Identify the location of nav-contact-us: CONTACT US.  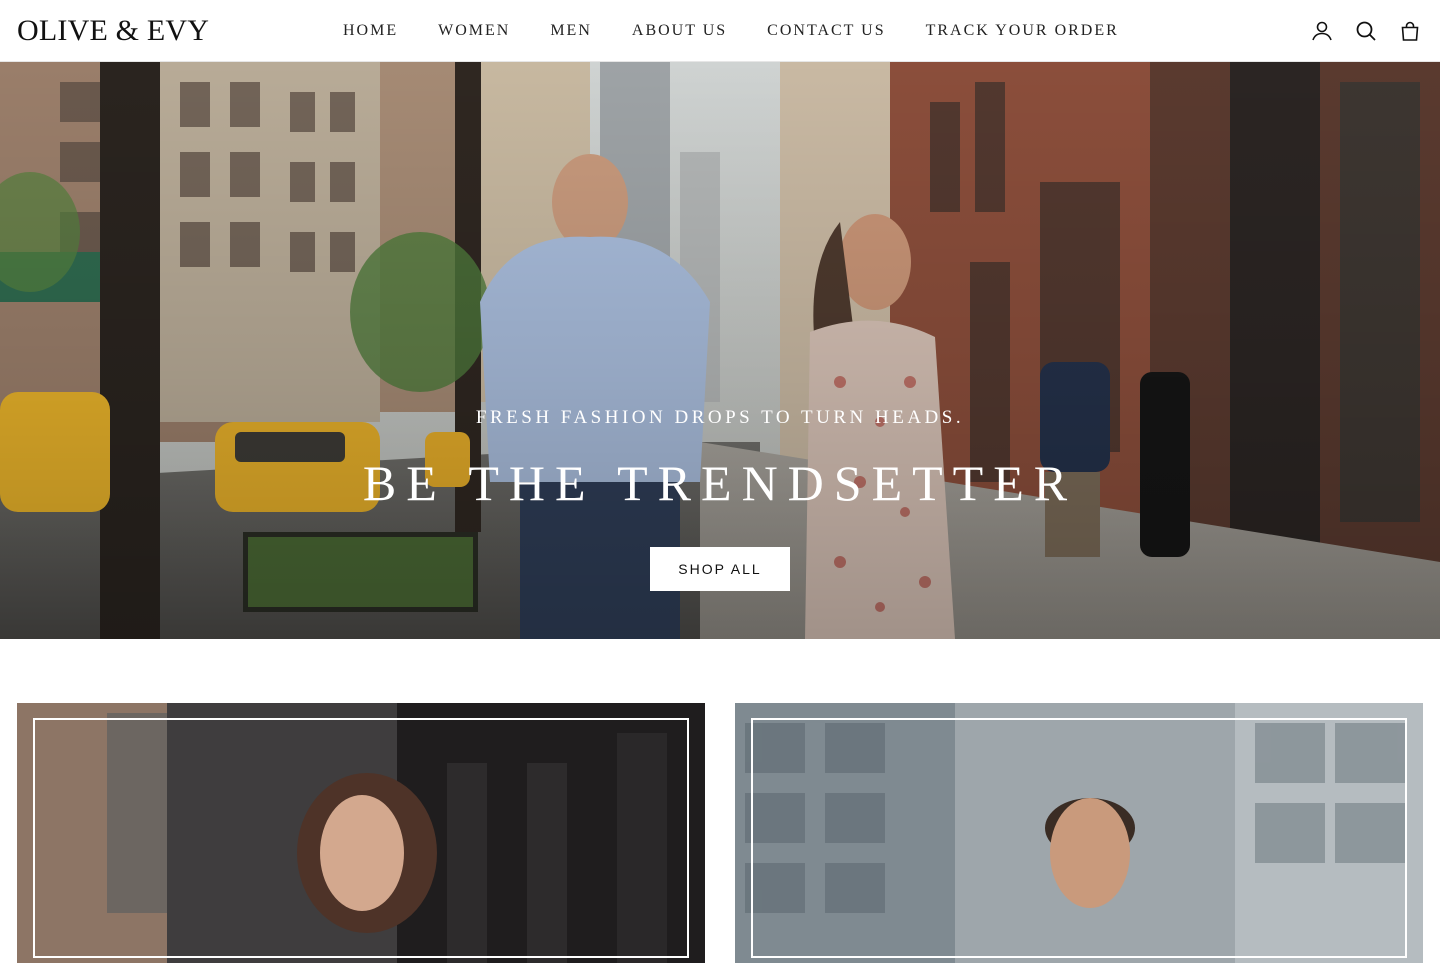
(826, 31).